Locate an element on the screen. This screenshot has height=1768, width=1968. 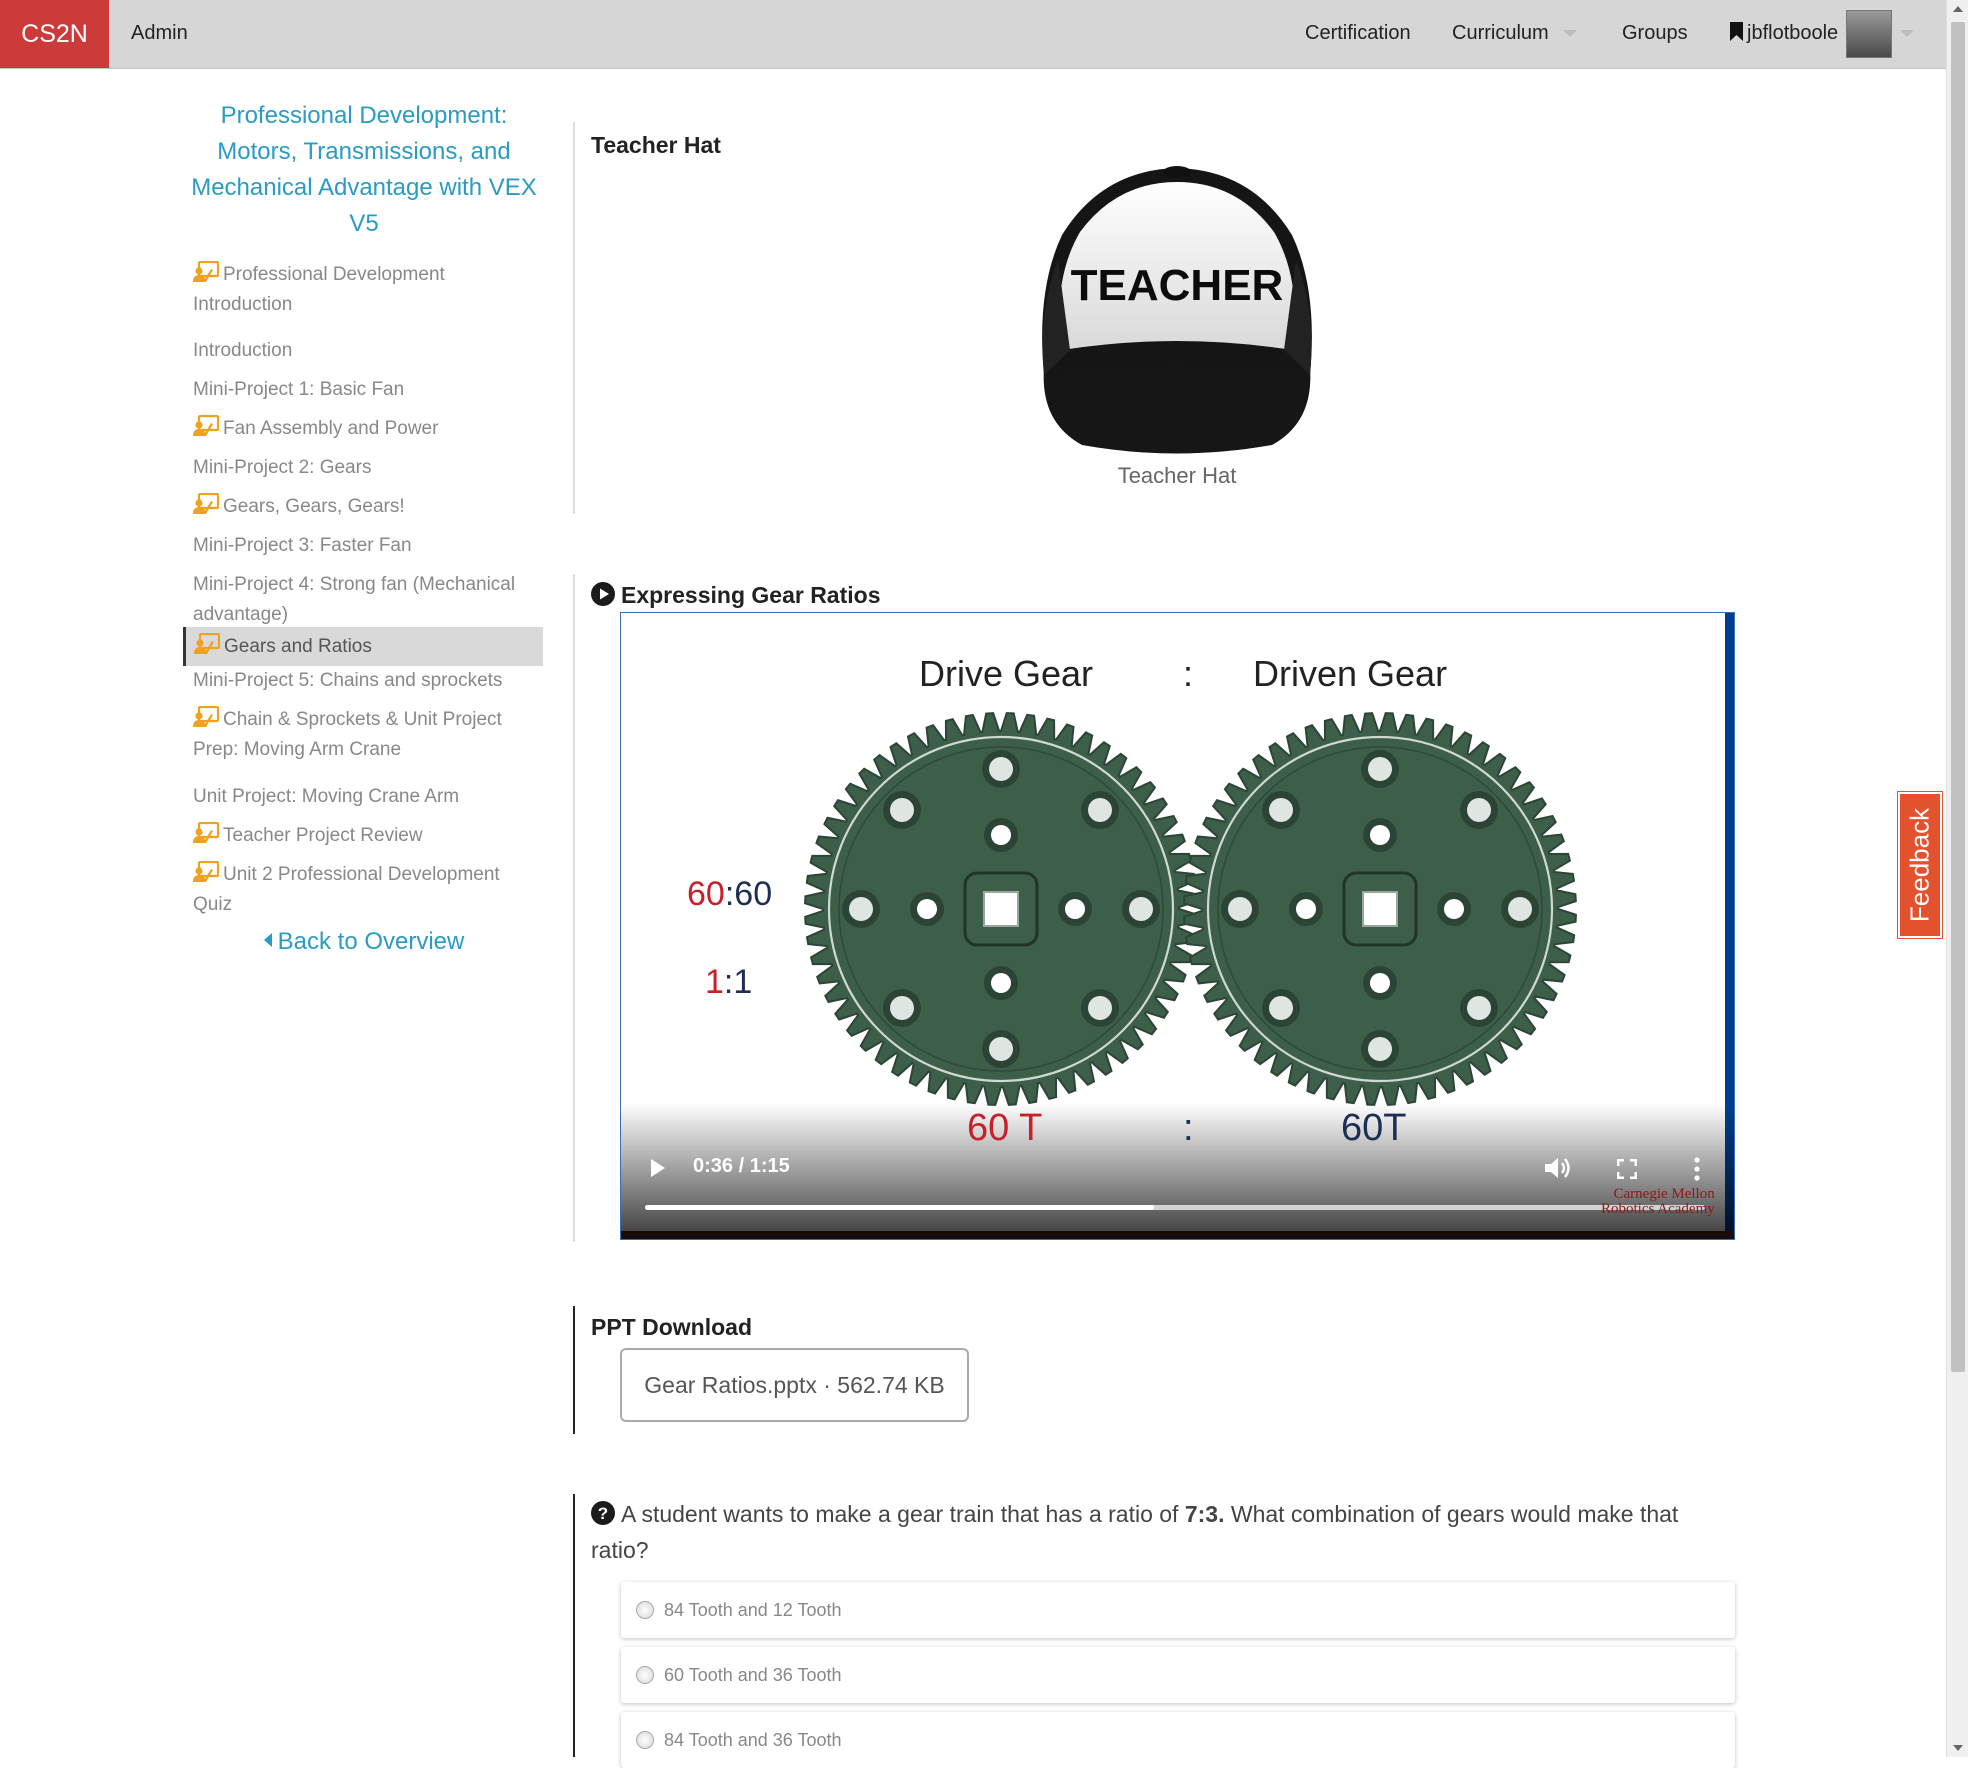
sidebar-item-label: Unit Project: Moving Crane Arm is located at coordinates (326, 796).